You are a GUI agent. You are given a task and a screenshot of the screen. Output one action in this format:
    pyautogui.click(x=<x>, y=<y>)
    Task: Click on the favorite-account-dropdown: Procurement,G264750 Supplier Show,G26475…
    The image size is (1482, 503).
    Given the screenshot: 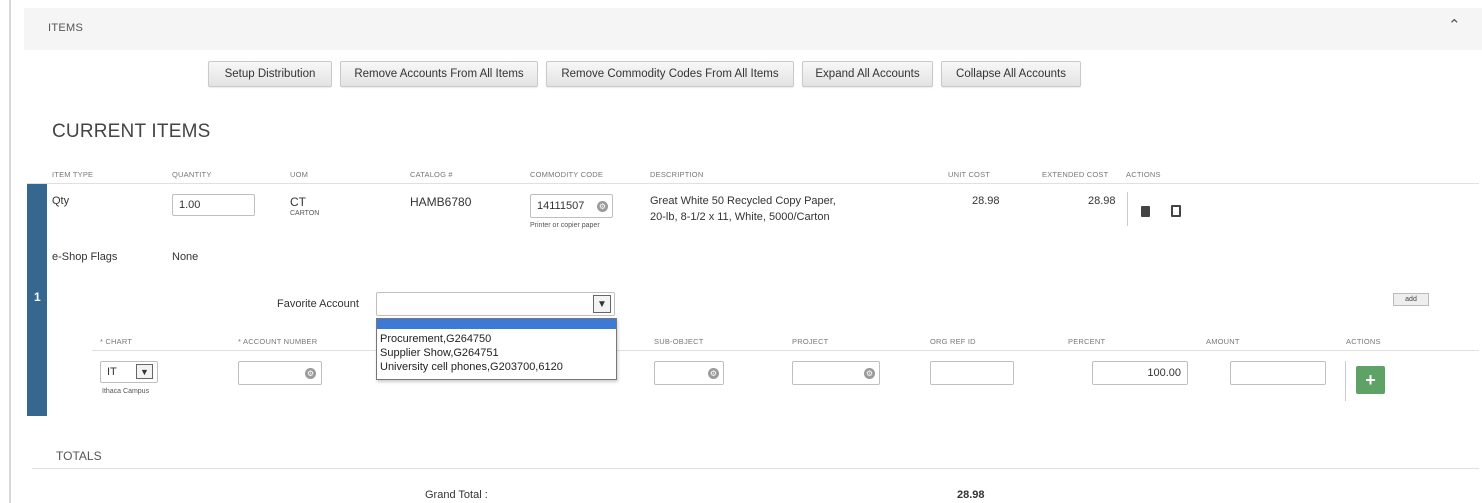 What is the action you would take?
    pyautogui.click(x=496, y=349)
    